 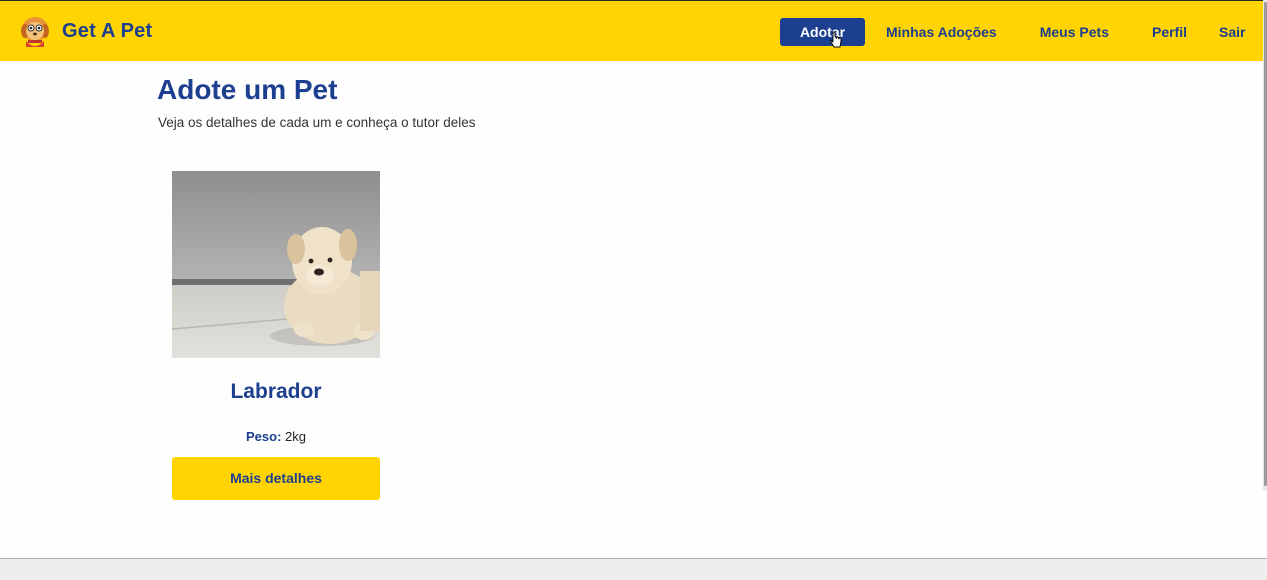 What do you see at coordinates (1074, 32) in the screenshot?
I see `nav-item-meus-pets: Meus Pets` at bounding box center [1074, 32].